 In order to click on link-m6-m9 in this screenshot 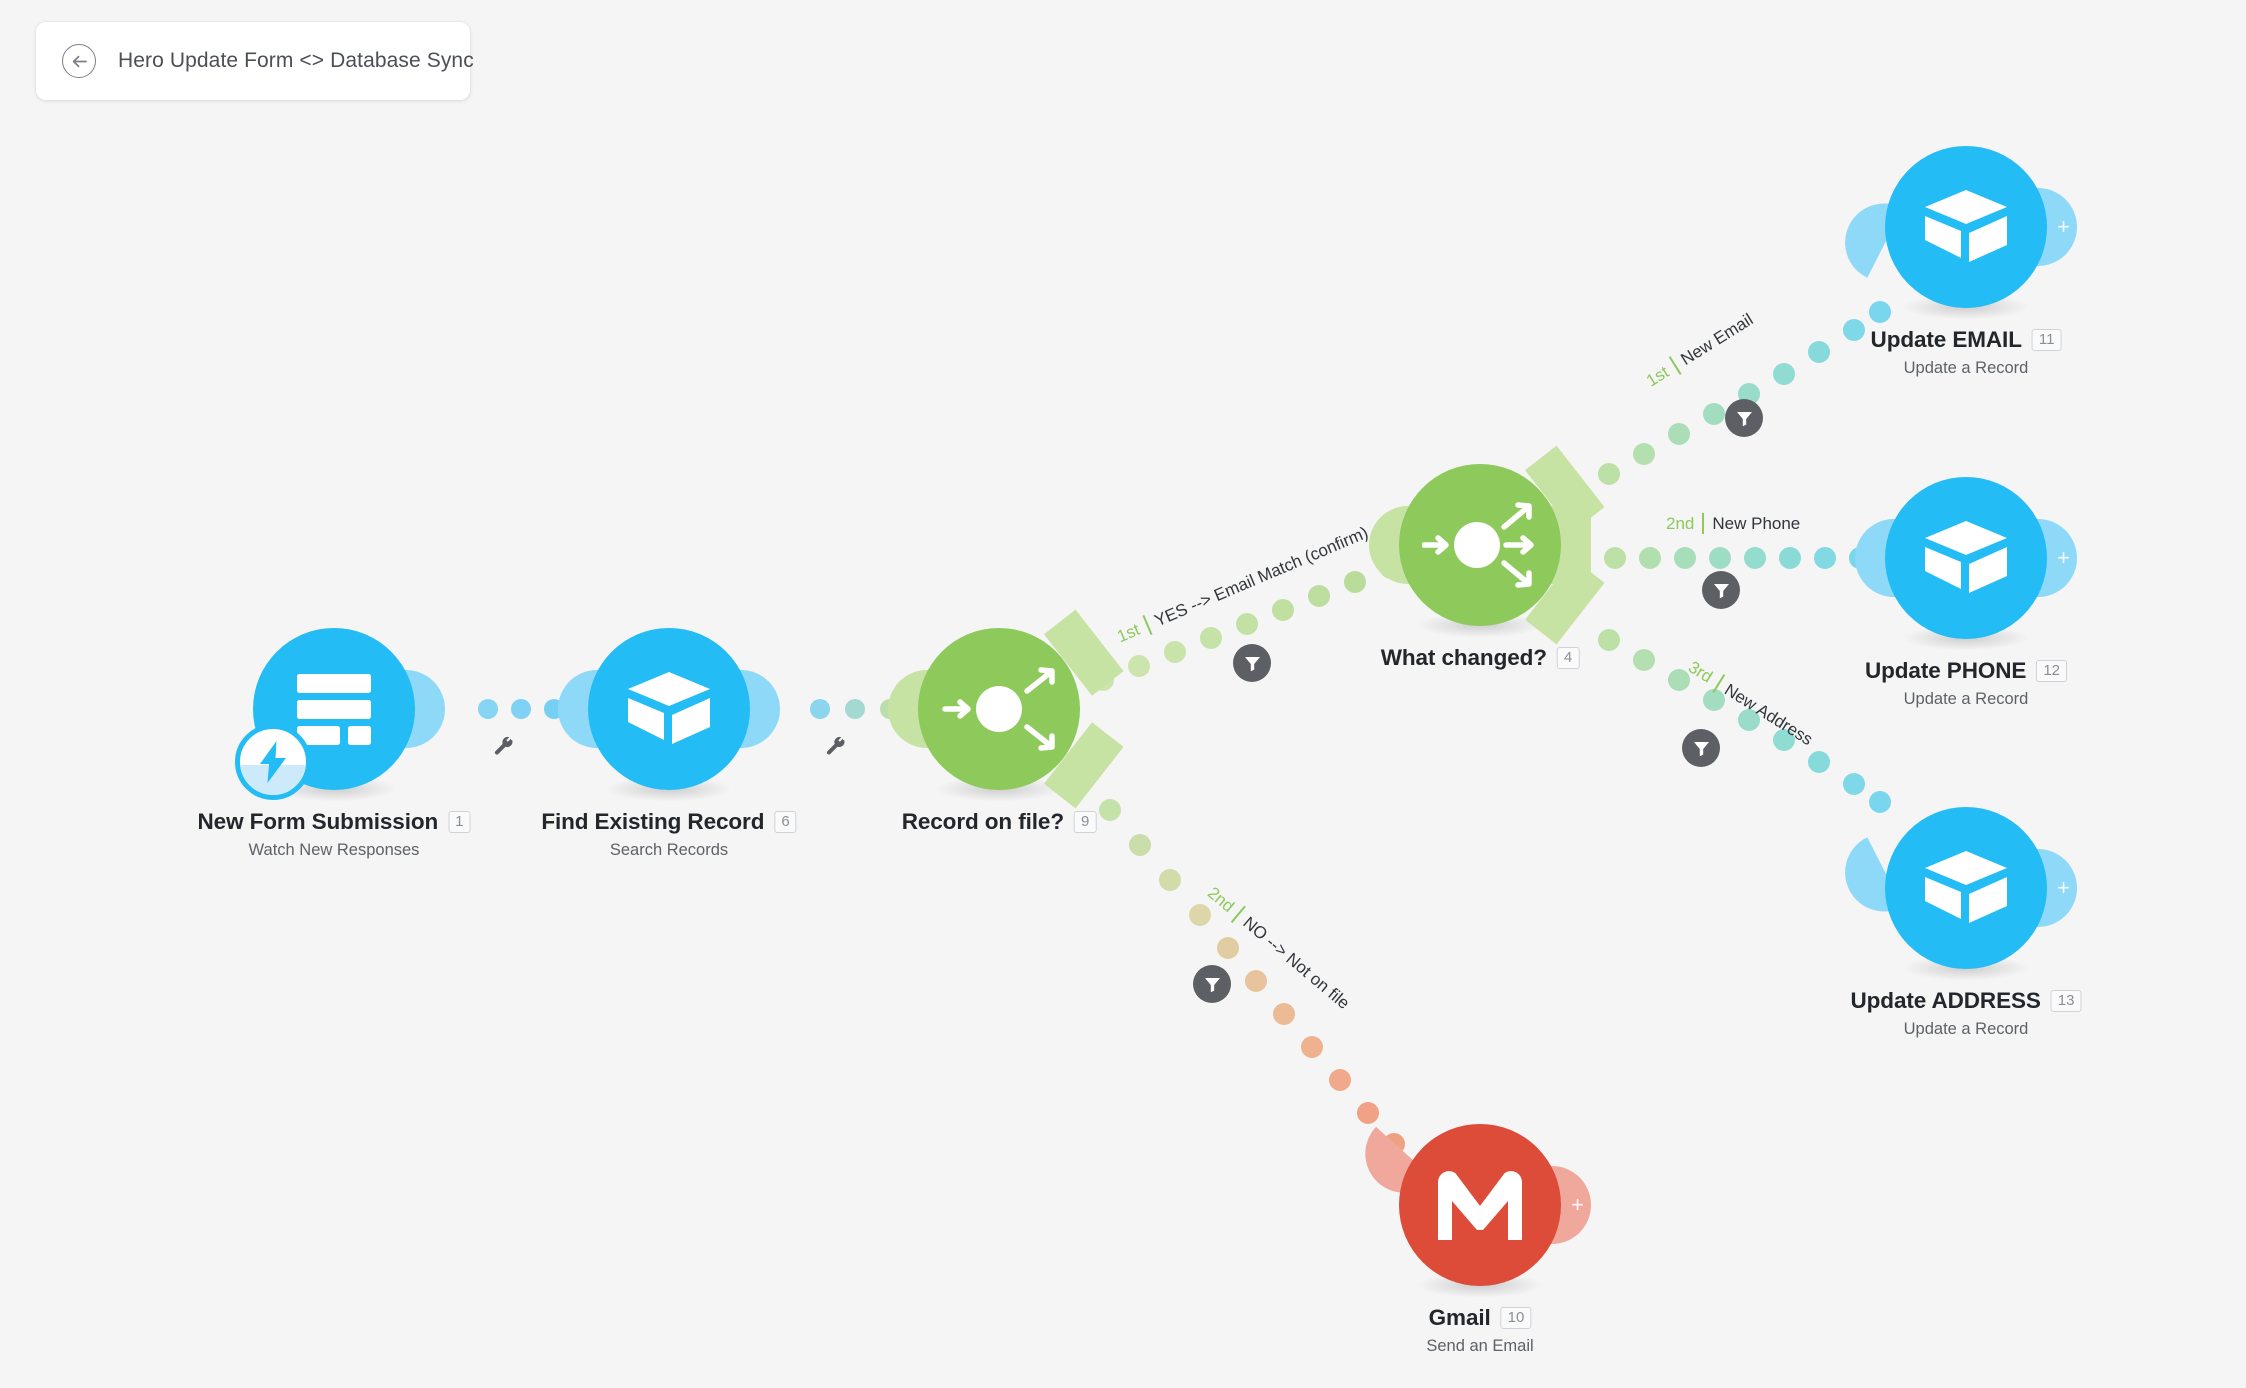, I will do `click(855, 709)`.